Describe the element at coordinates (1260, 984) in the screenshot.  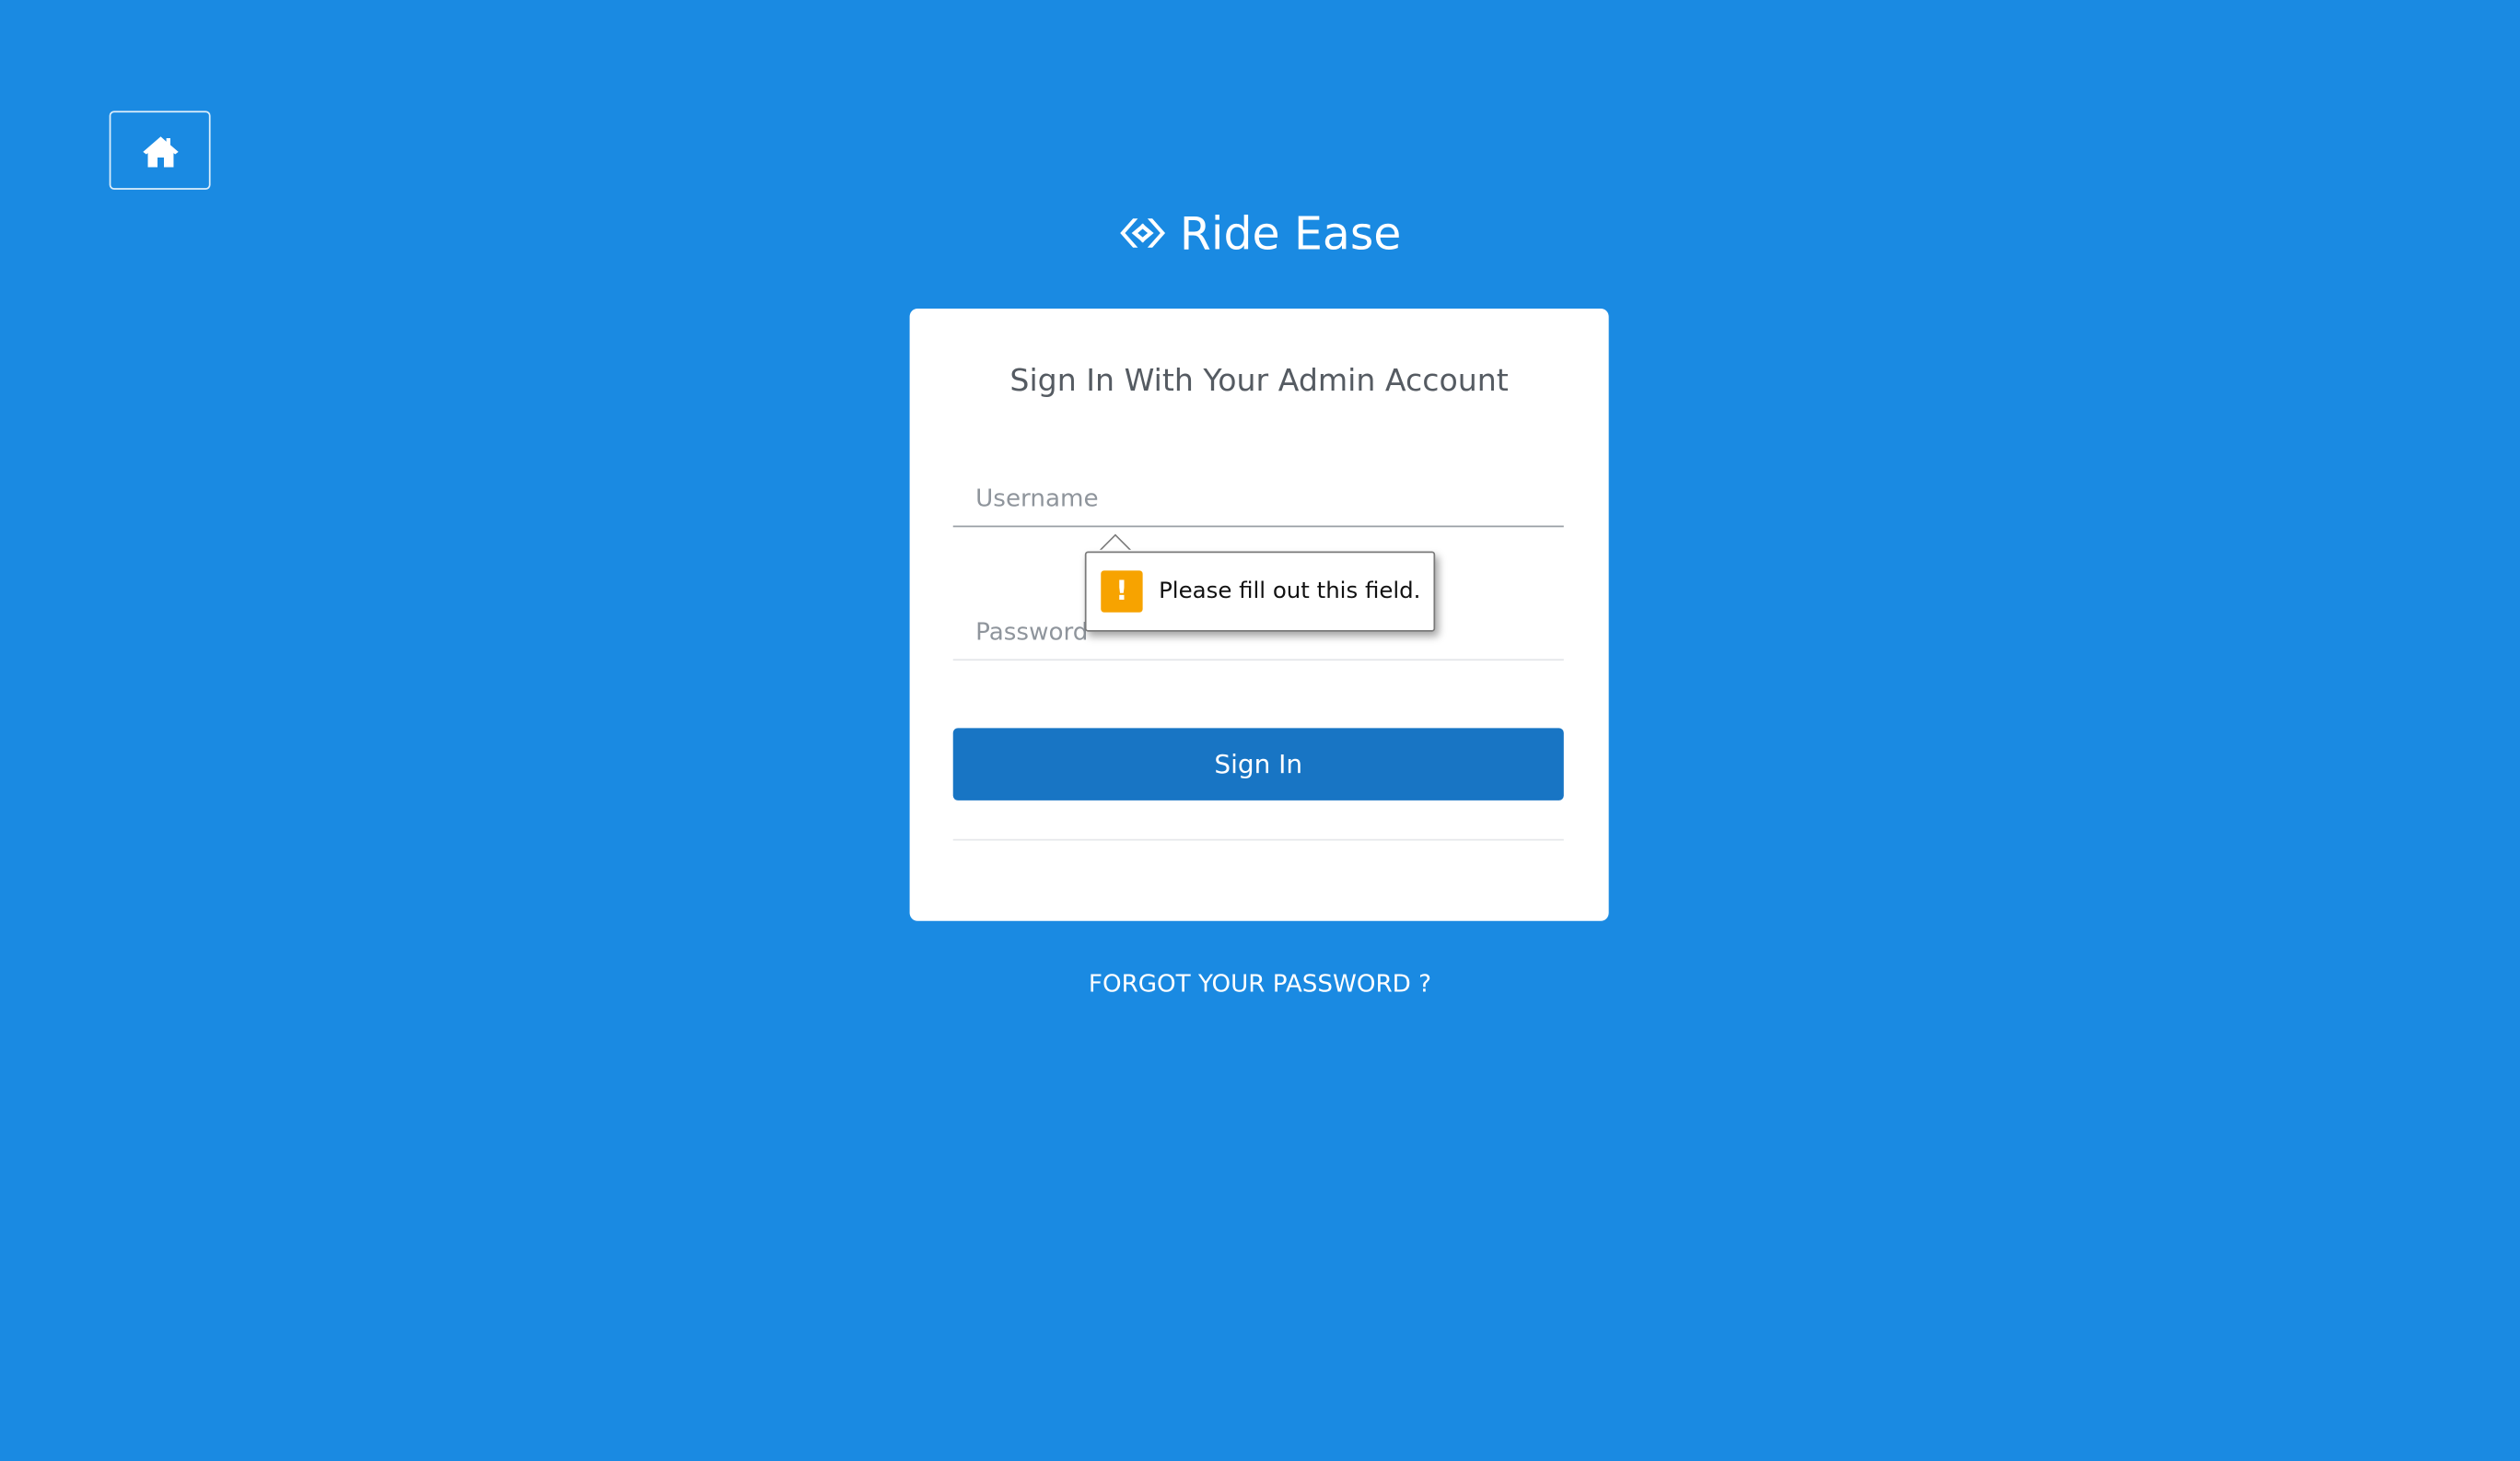
I see `forgot-password-link: FORGOT YOUR PASSWORD ?` at that location.